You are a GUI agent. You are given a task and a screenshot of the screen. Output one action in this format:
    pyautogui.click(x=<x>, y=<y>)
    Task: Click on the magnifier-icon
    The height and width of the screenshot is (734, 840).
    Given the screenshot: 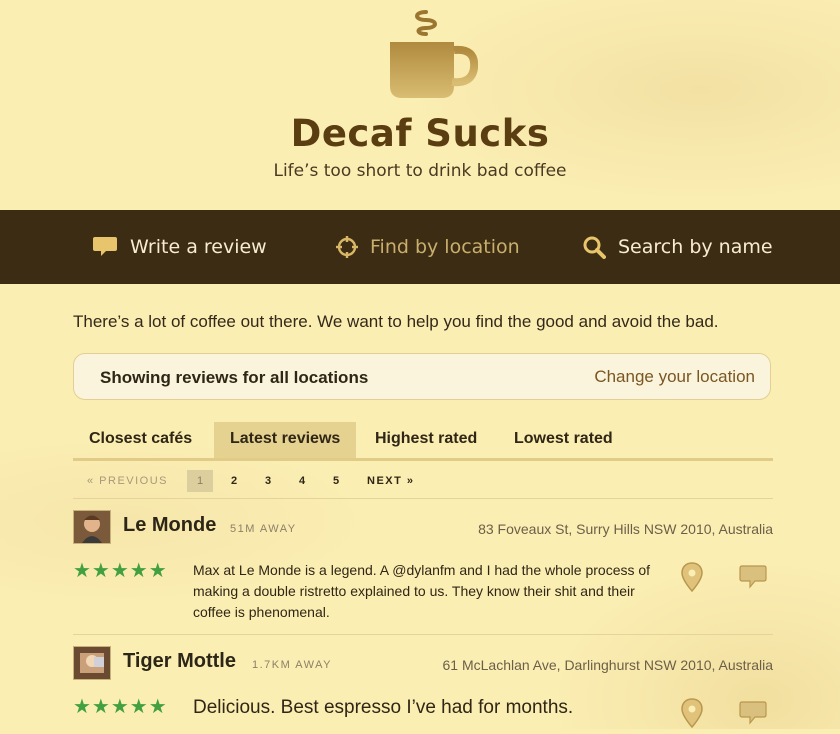 What is the action you would take?
    pyautogui.click(x=594, y=247)
    